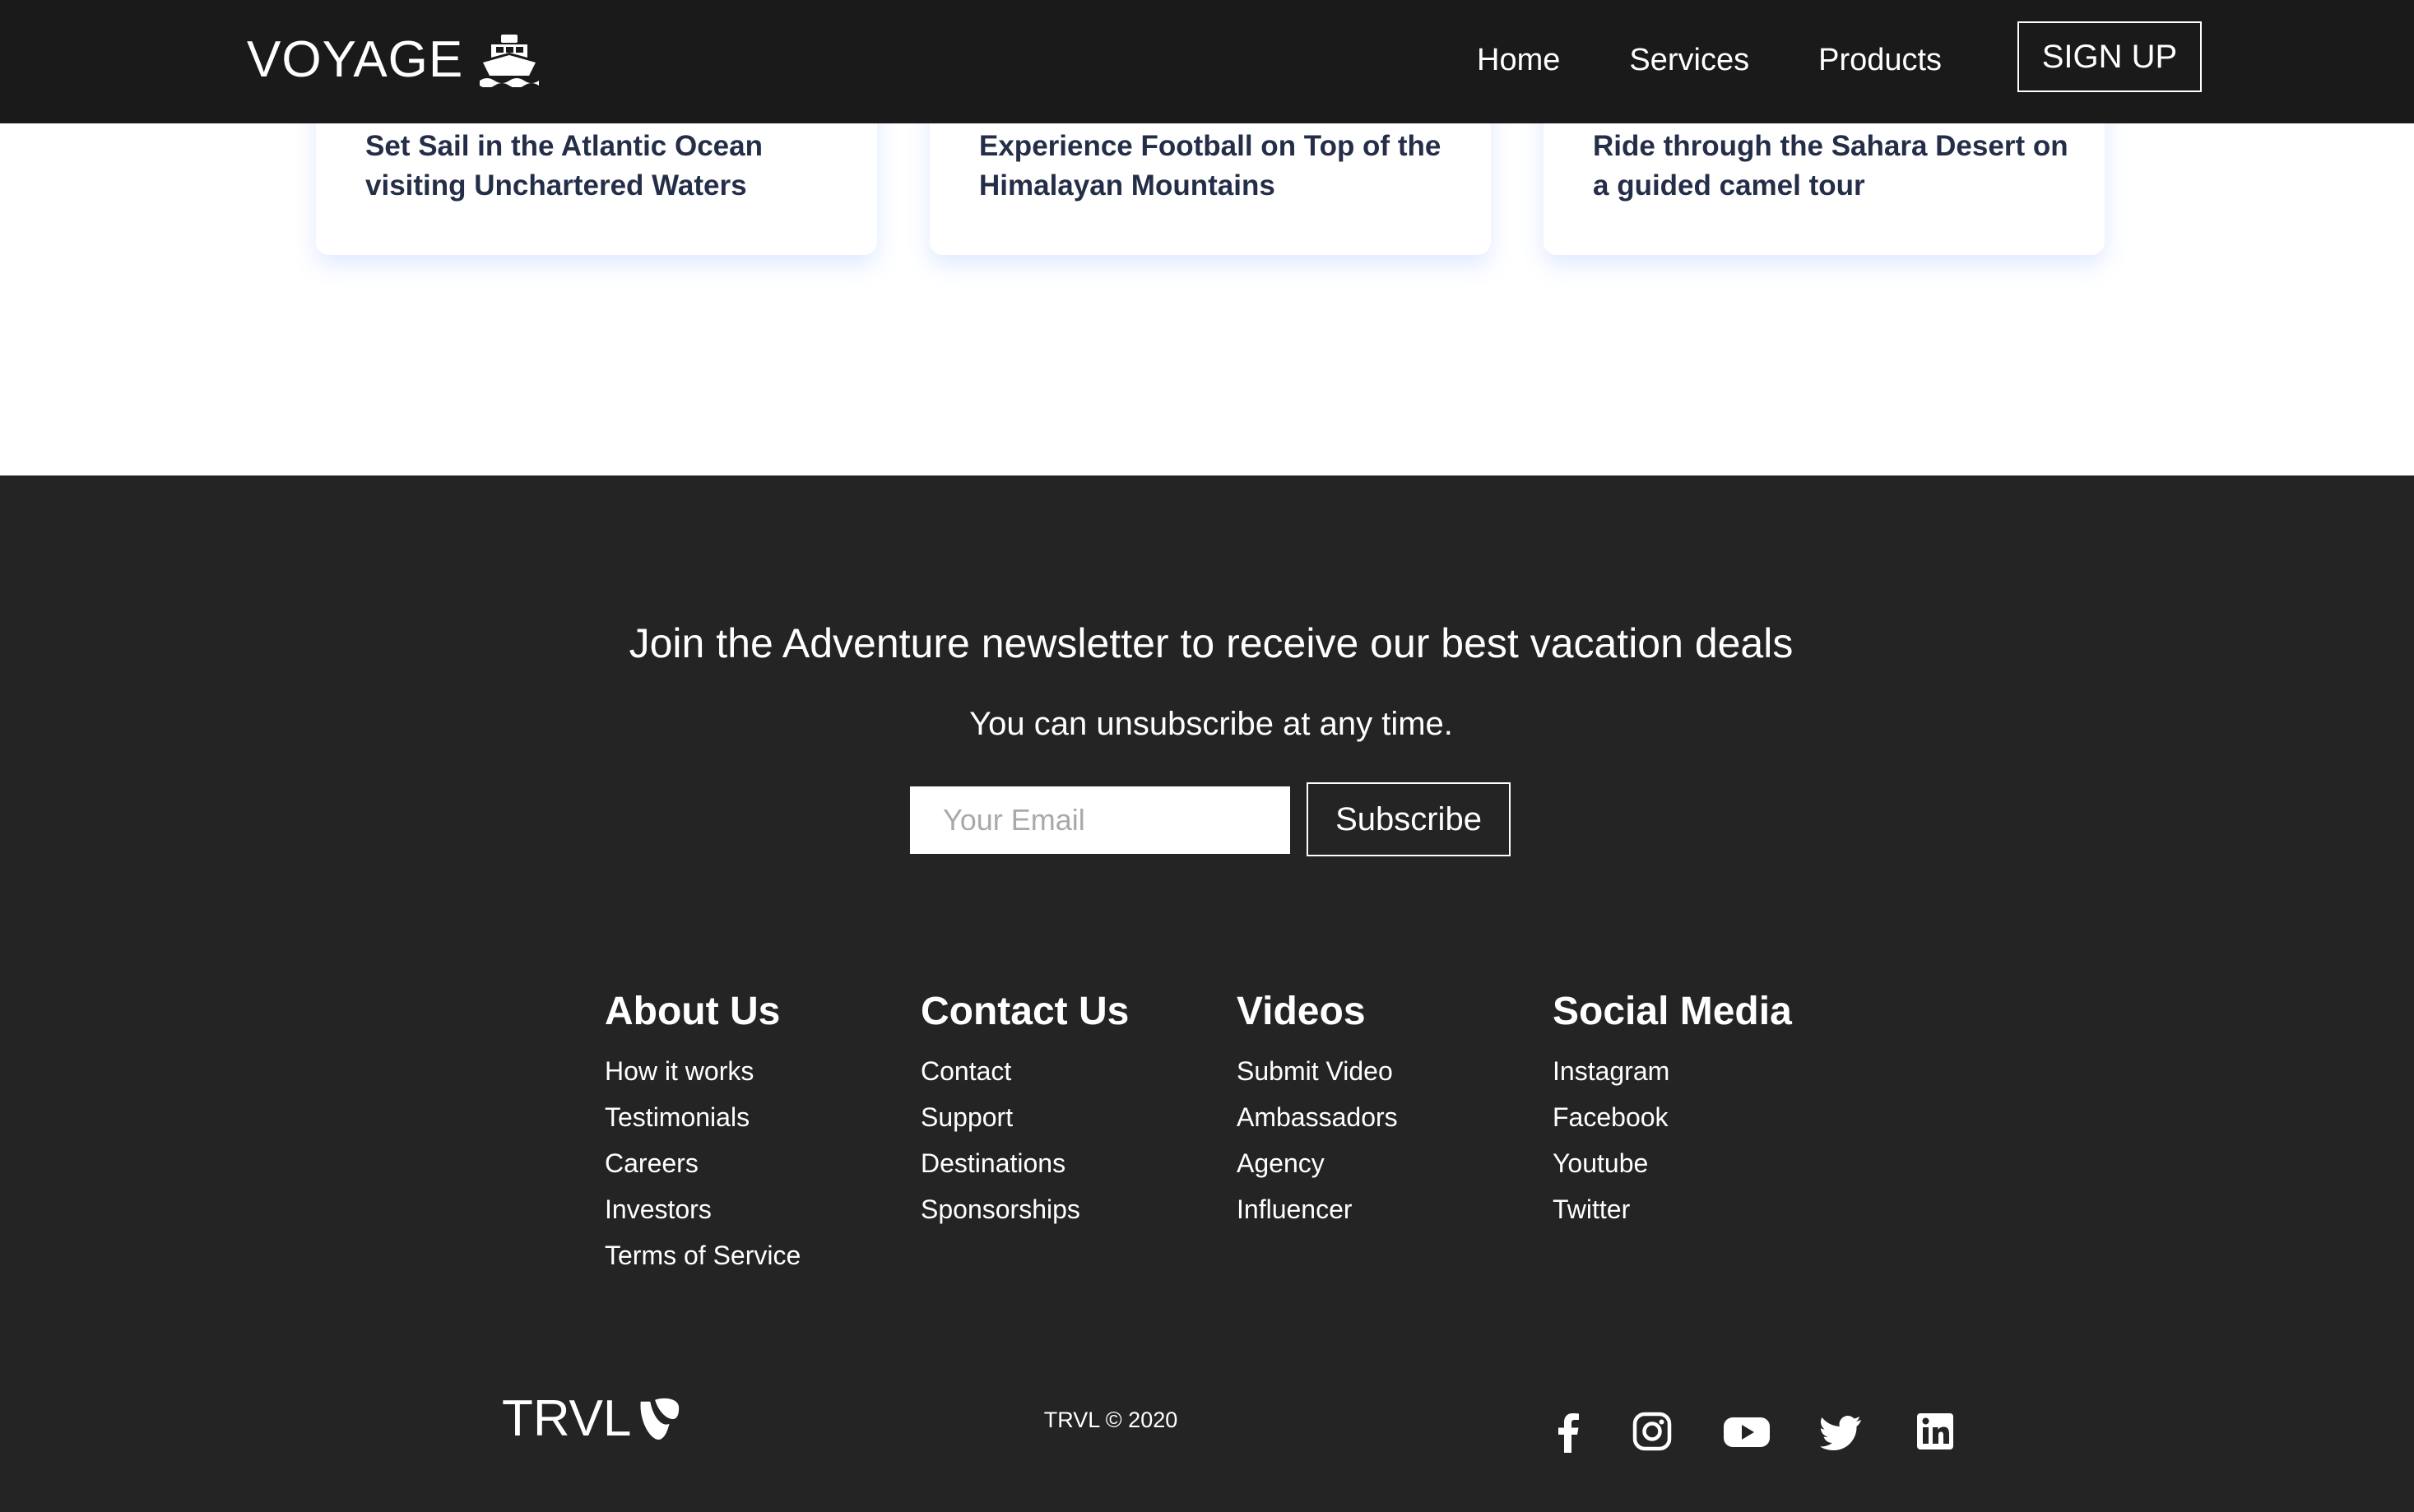 The height and width of the screenshot is (1512, 2414). What do you see at coordinates (1100, 820) in the screenshot?
I see `email-input` at bounding box center [1100, 820].